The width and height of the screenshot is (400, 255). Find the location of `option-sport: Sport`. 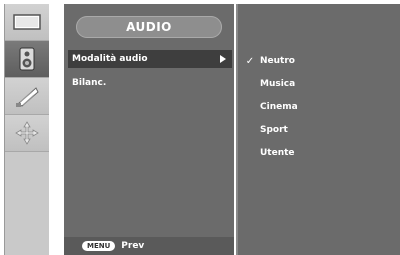

option-sport: Sport is located at coordinates (317, 130).